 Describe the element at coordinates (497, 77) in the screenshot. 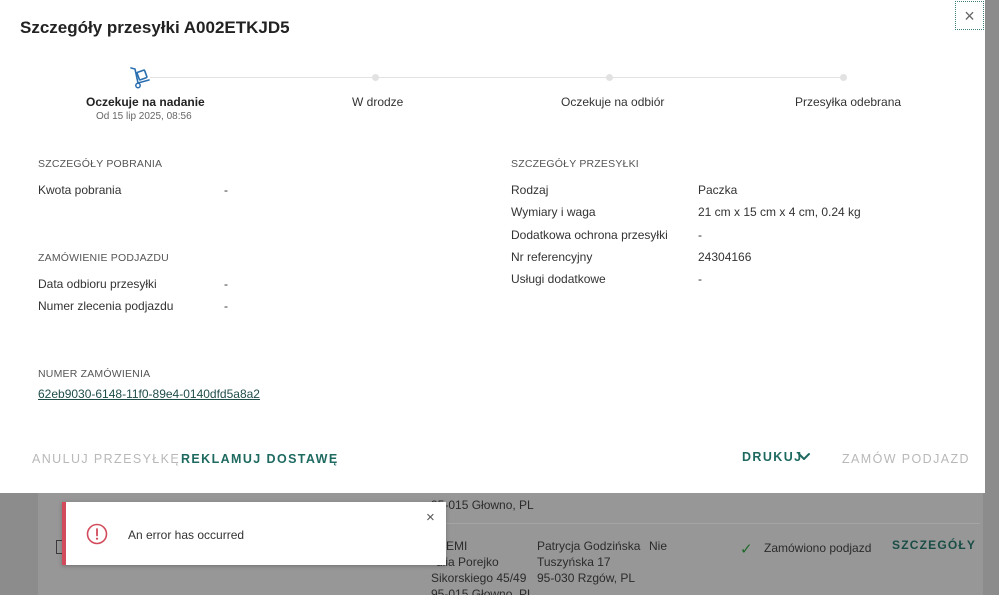

I see `stepper-track` at that location.